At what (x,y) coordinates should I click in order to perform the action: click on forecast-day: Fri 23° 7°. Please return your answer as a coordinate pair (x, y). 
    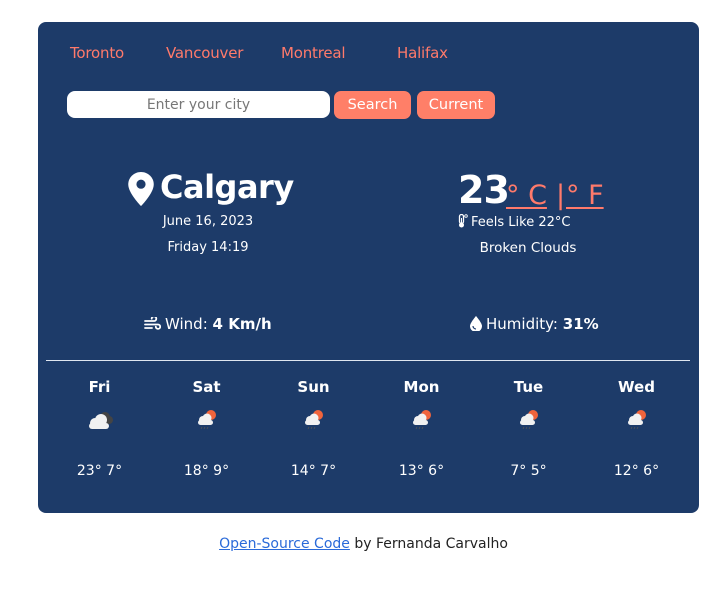
    Looking at the image, I should click on (99, 428).